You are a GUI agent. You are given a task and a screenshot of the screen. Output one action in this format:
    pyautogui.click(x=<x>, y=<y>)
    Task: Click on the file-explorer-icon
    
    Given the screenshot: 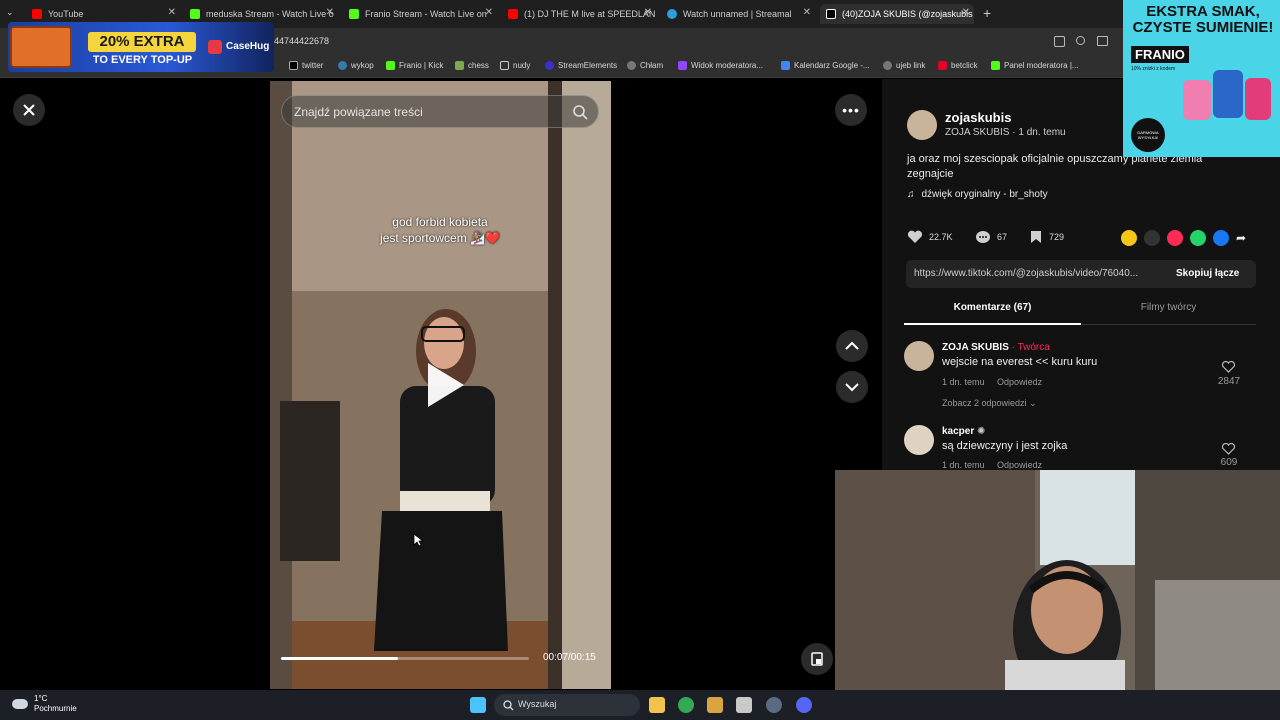 What is the action you would take?
    pyautogui.click(x=657, y=705)
    